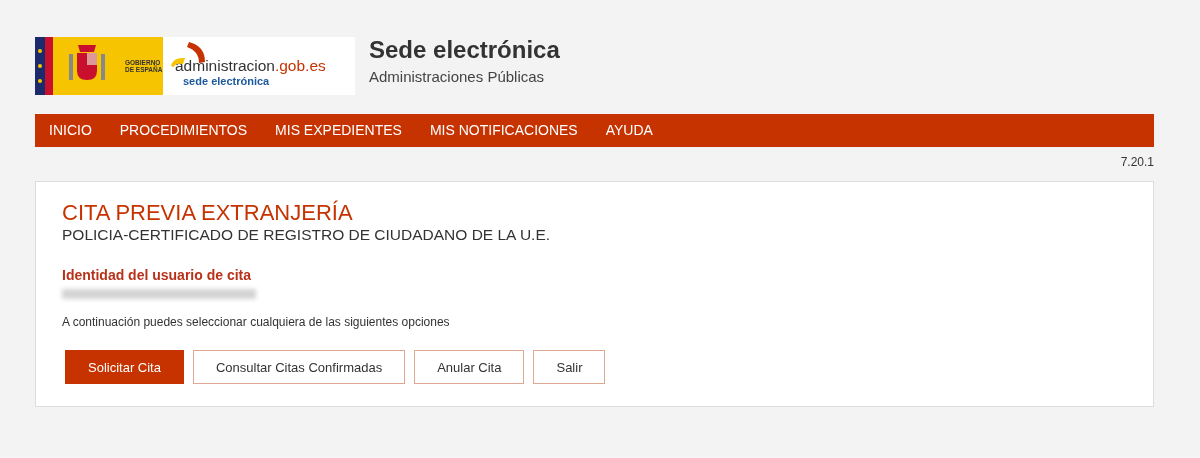  I want to click on instructions-text: A continuación puedes seleccionar cualquiera de las siguientes opciones, so click(256, 322).